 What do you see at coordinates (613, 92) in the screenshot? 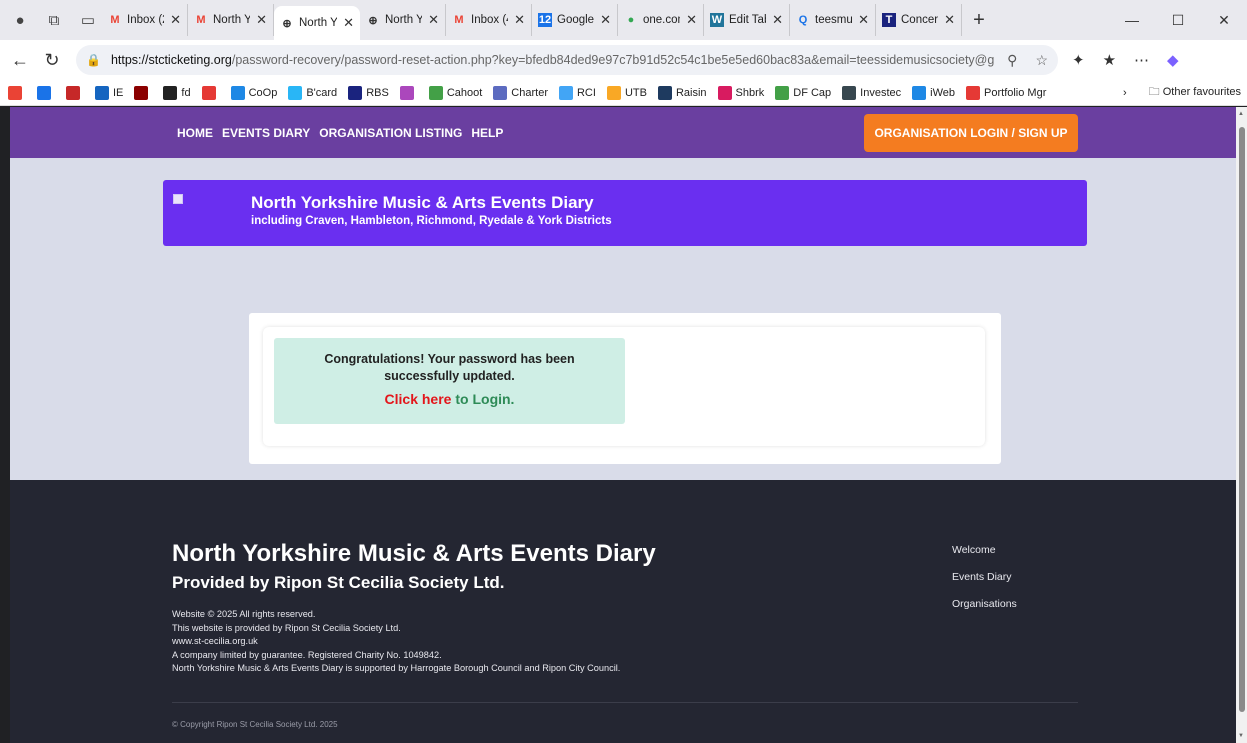
I see `utb-icon` at bounding box center [613, 92].